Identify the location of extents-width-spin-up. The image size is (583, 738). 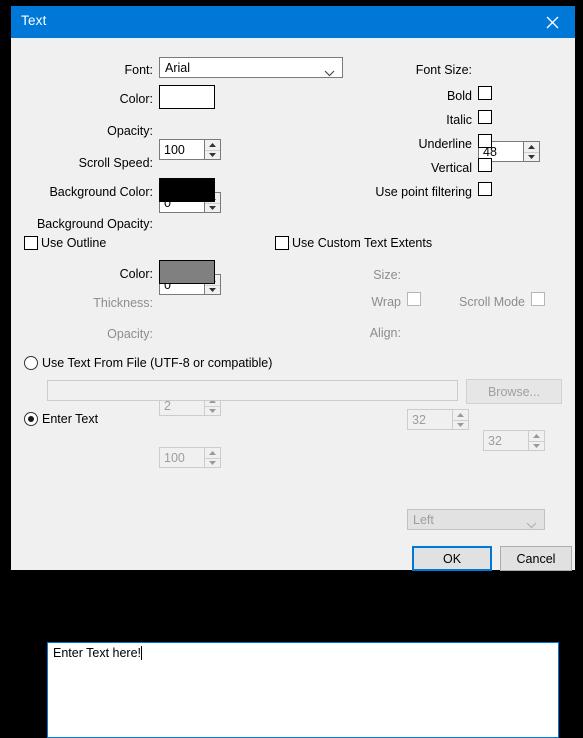
(460, 415).